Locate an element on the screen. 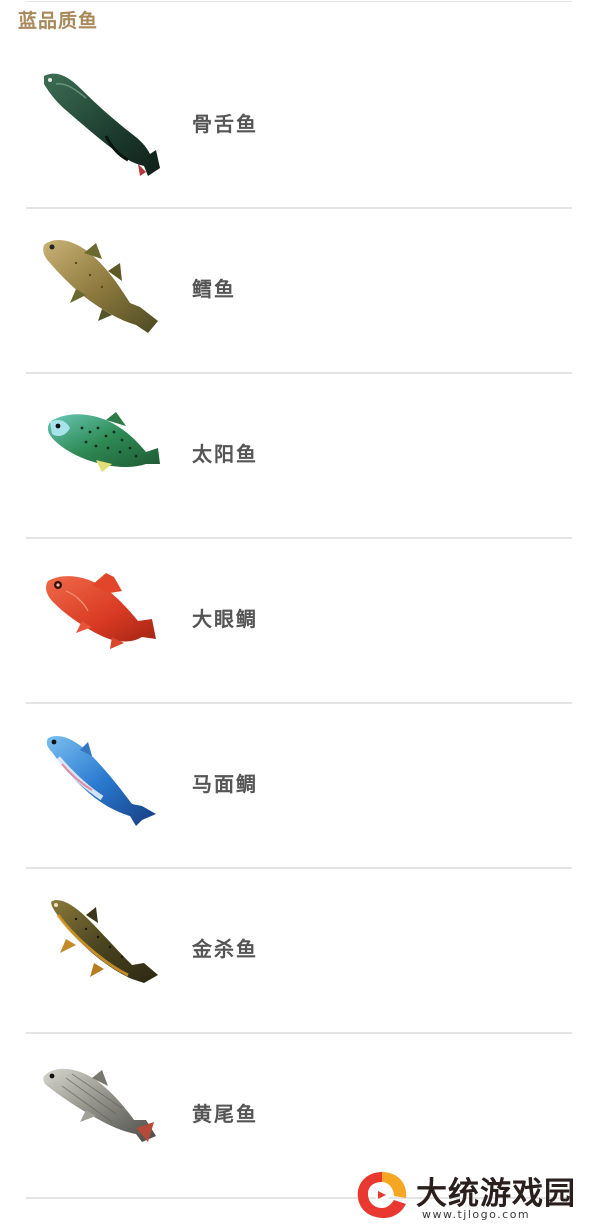  bigeye-snapper-image is located at coordinates (101, 611).